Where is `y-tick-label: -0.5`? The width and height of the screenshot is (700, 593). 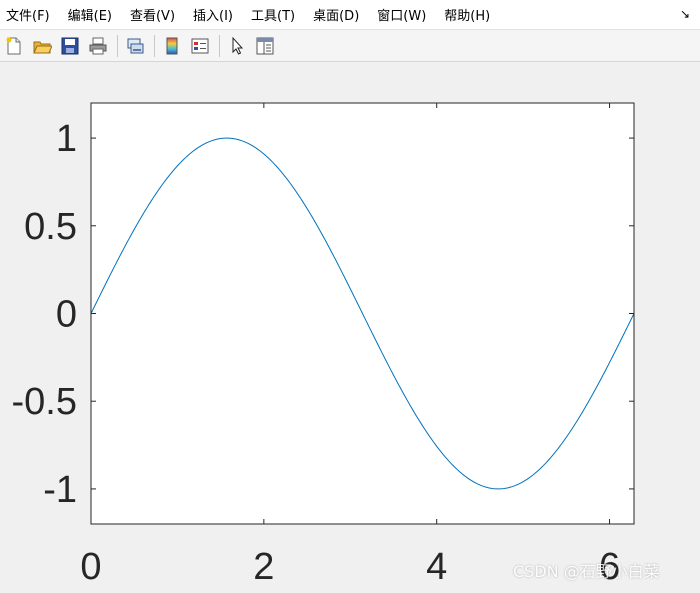 y-tick-label: -0.5 is located at coordinates (44, 402).